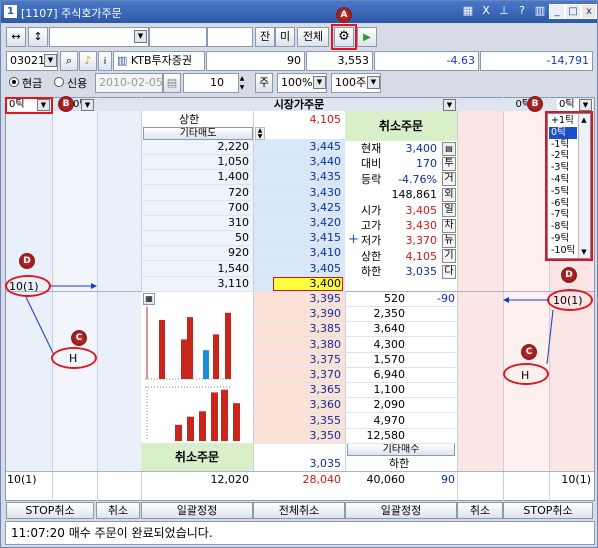  What do you see at coordinates (172, 83) in the screenshot?
I see `calendar-button: ▤` at bounding box center [172, 83].